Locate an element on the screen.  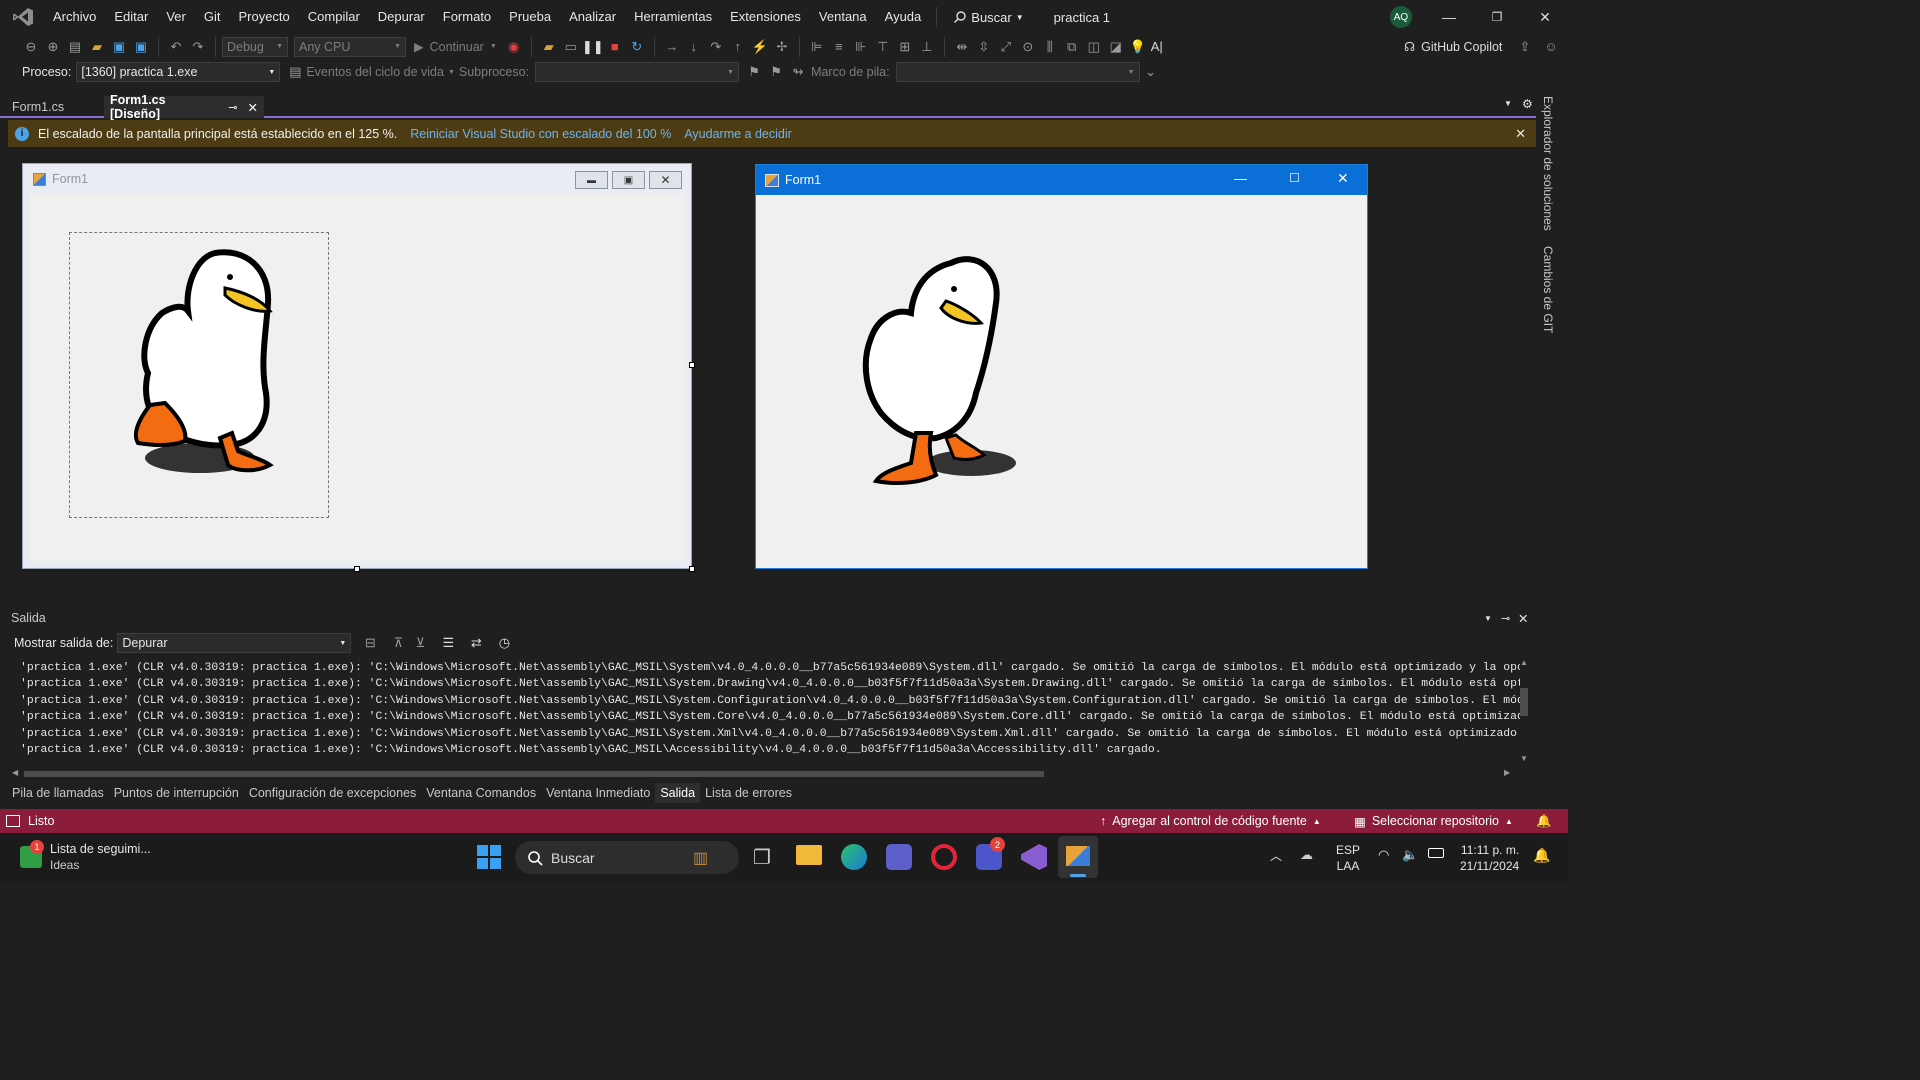
menu-analizar: Analizar is located at coordinates (592, 17).